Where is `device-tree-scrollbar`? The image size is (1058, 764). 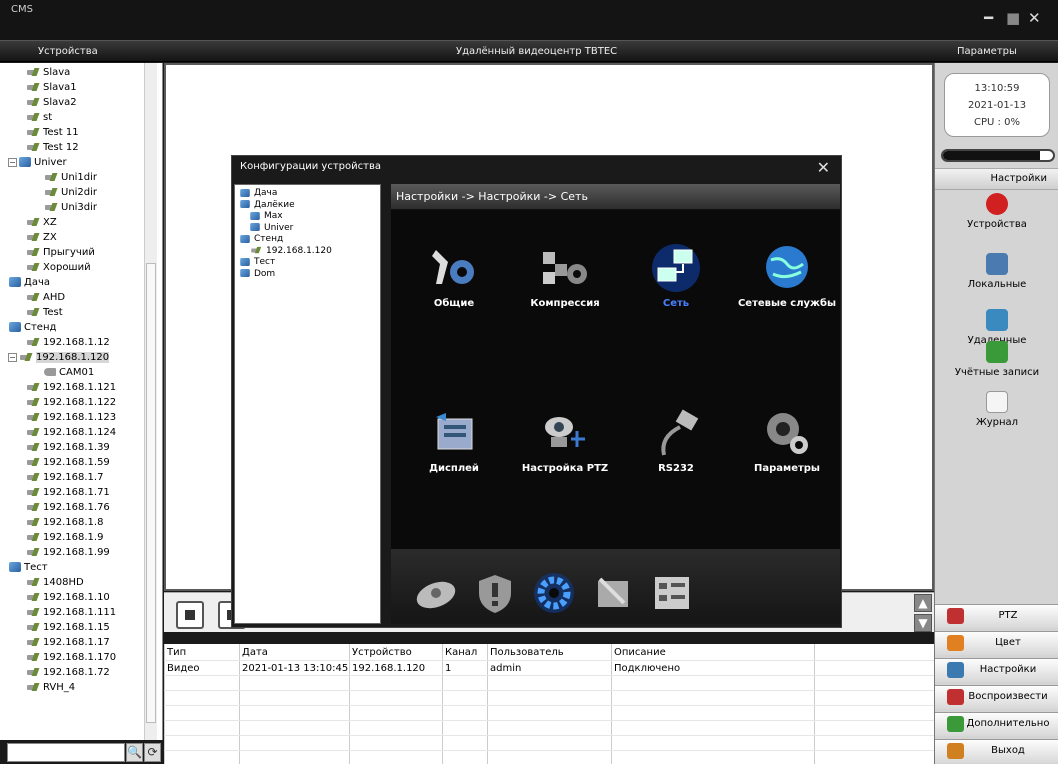 device-tree-scrollbar is located at coordinates (150, 401).